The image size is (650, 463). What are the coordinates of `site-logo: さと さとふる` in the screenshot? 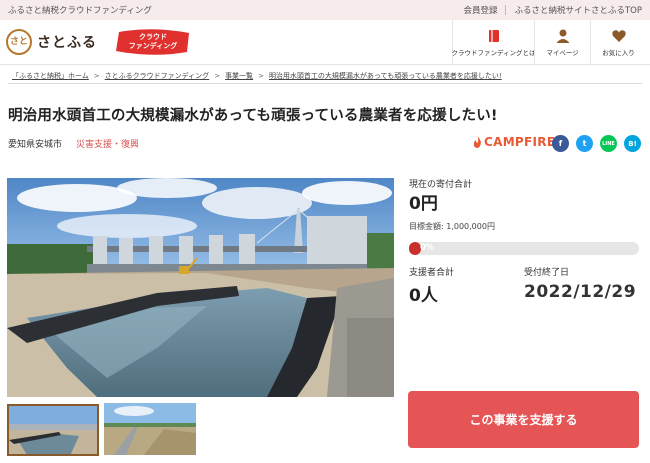 It's located at (51, 42).